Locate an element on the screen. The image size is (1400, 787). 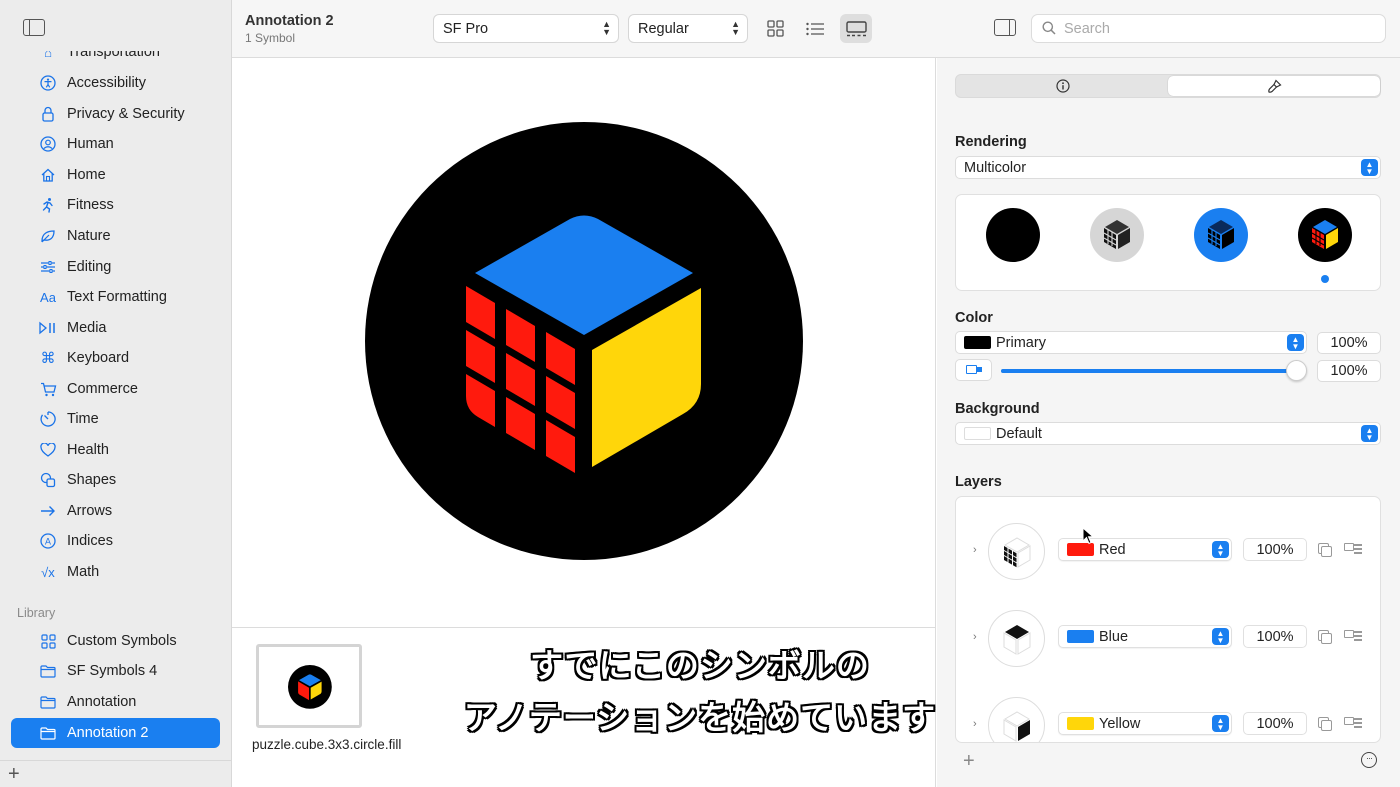
sidebar-item-annotation: Annotation is located at coordinates (115, 702).